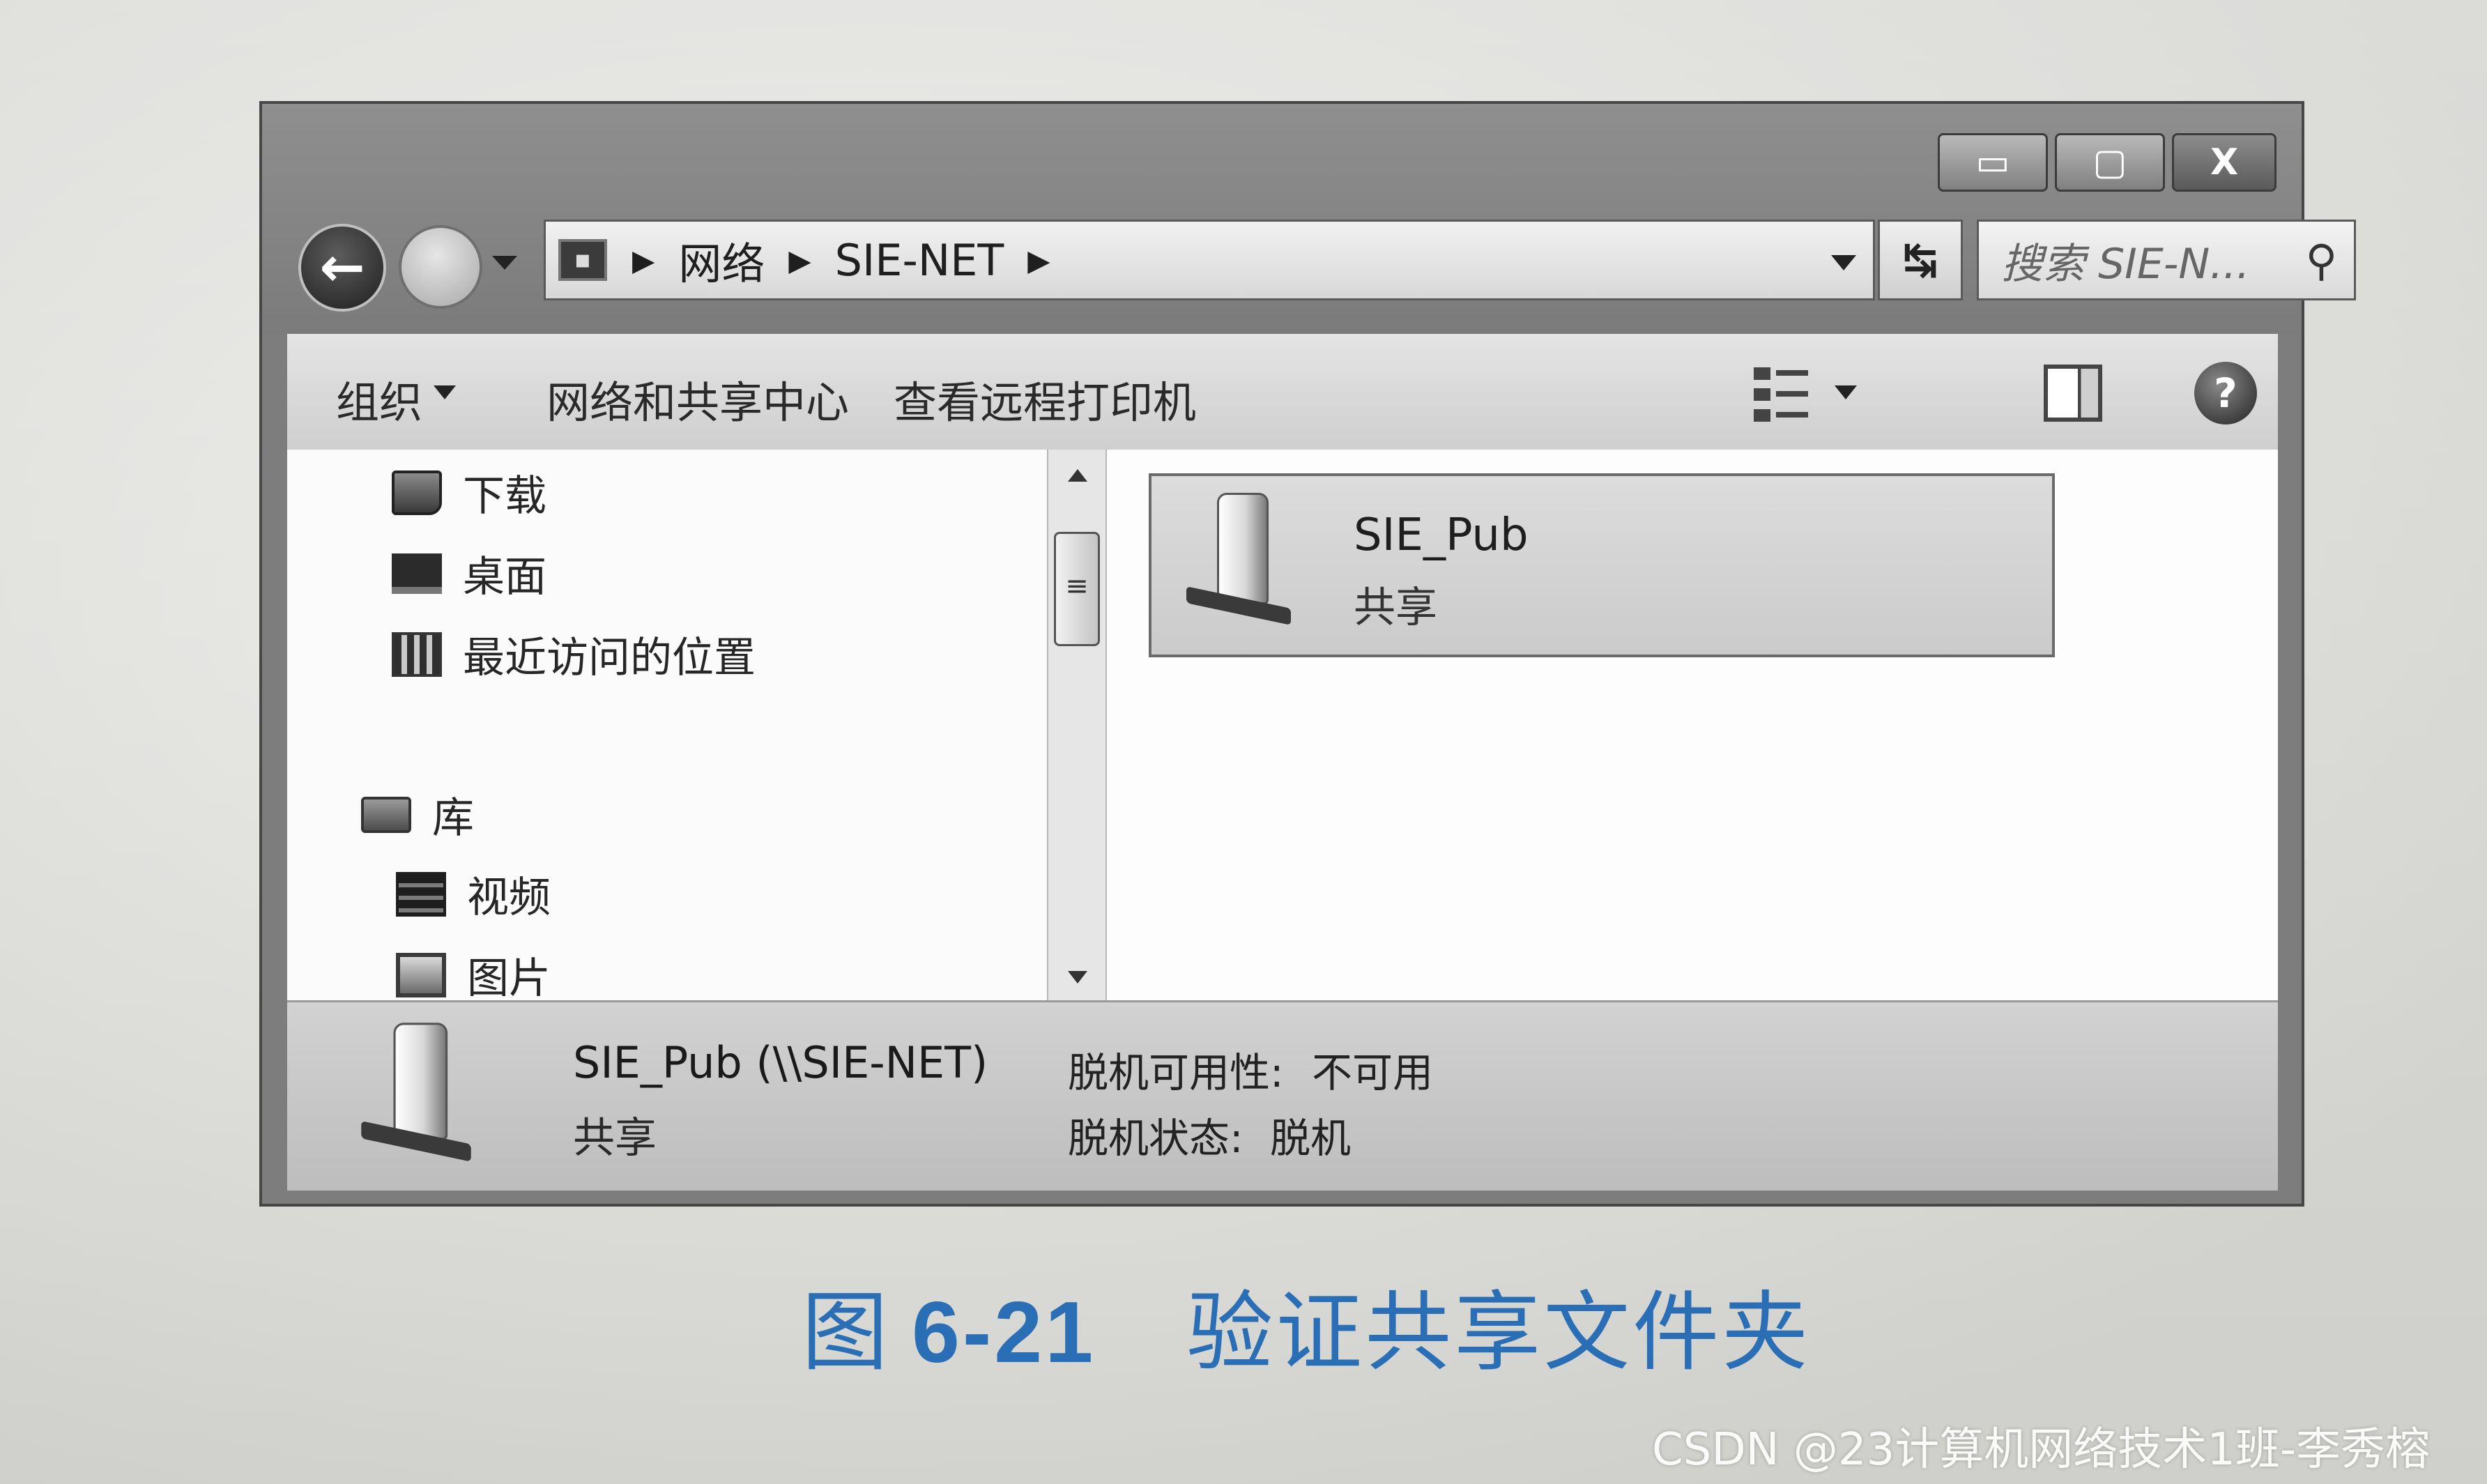 Image resolution: width=2487 pixels, height=1484 pixels. I want to click on figure-title: 验证共享文件夹, so click(1499, 1333).